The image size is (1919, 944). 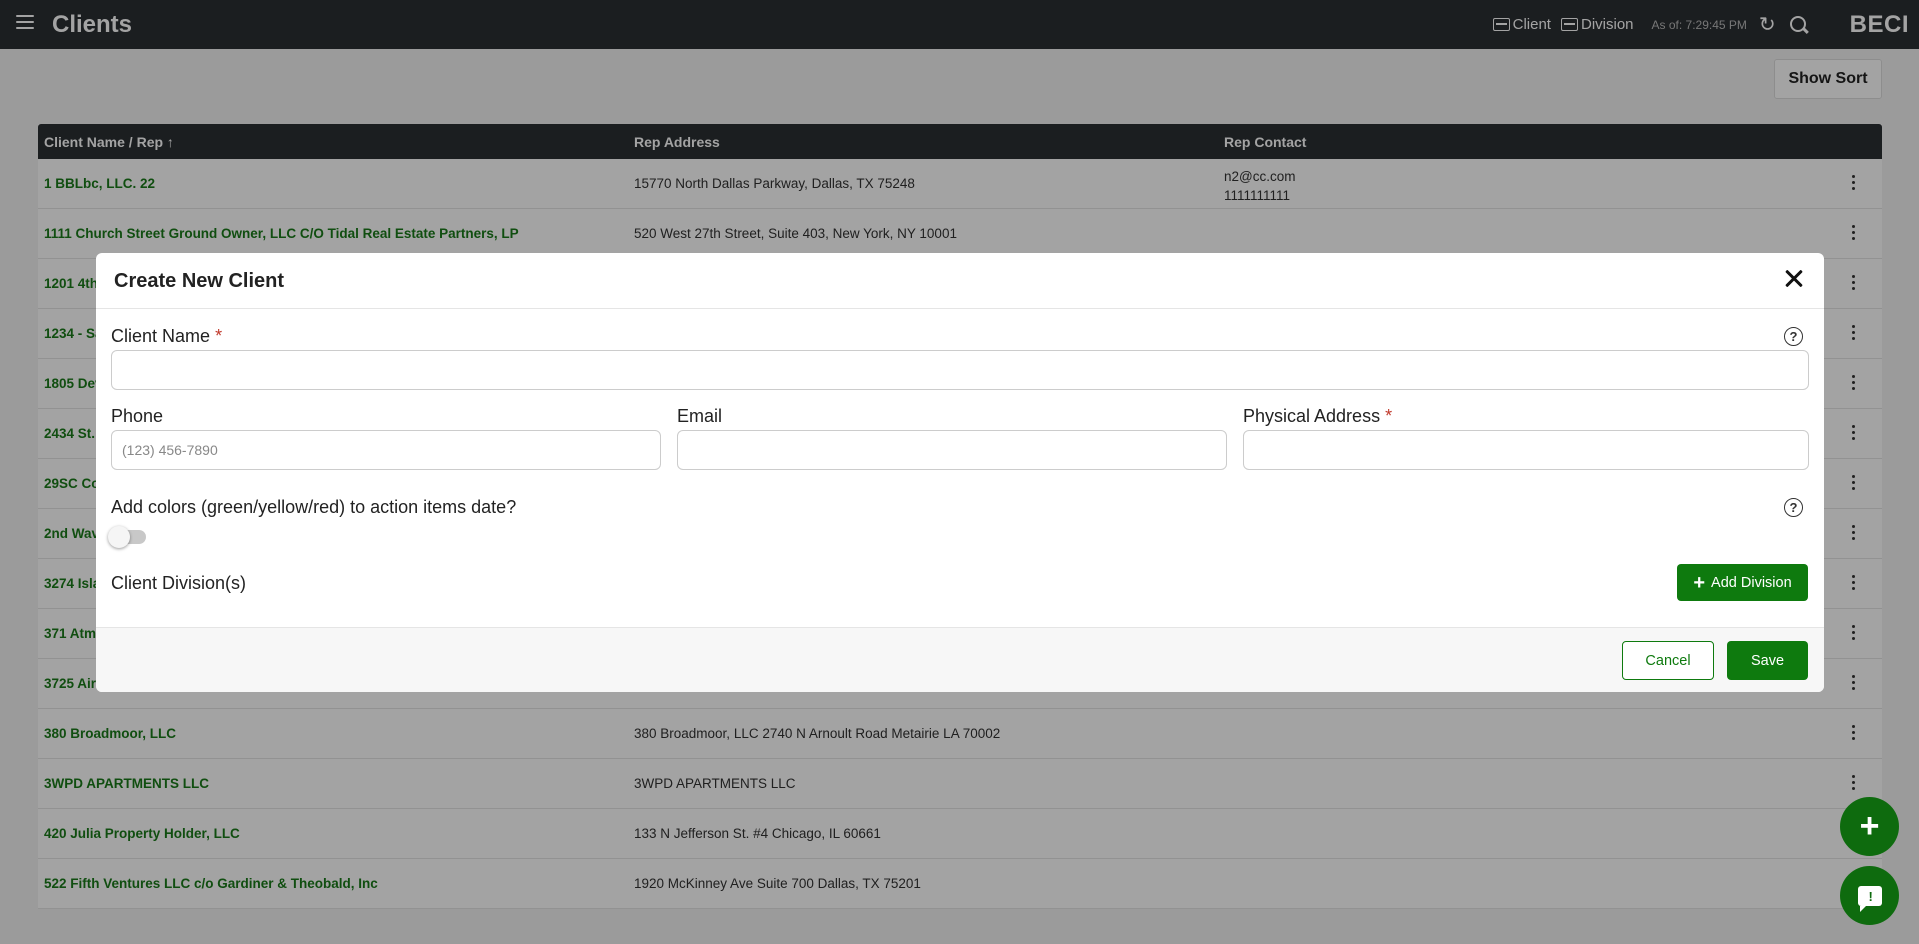 I want to click on action-colors-toggle, so click(x=127, y=537).